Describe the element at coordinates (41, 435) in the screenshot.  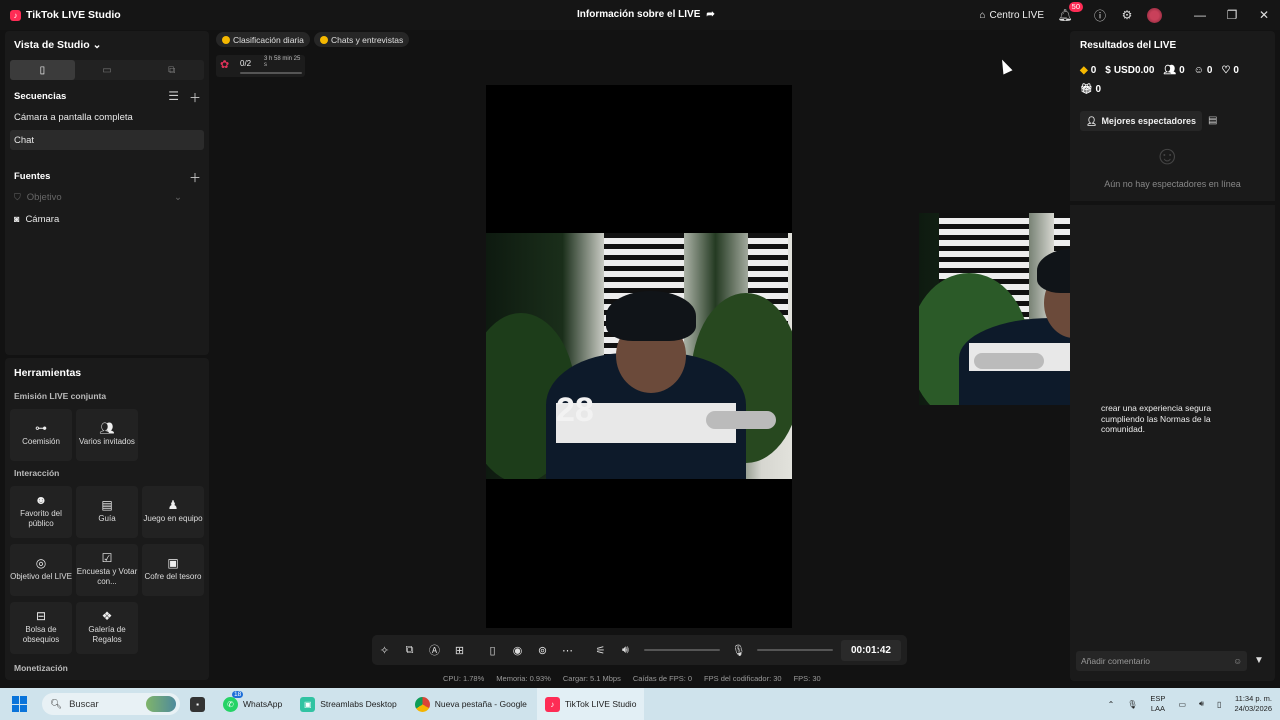
I see `tool-coemision: ⊶ Coemisión` at that location.